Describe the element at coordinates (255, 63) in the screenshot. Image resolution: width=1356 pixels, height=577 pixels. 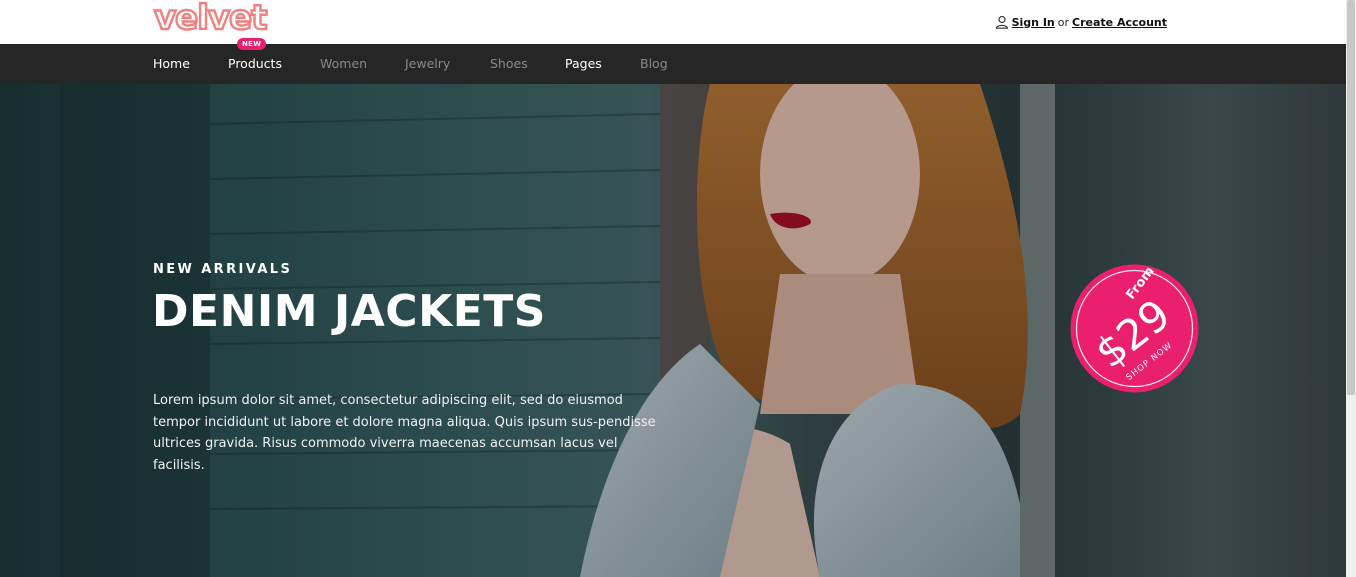
I see `nav-products: Products` at that location.